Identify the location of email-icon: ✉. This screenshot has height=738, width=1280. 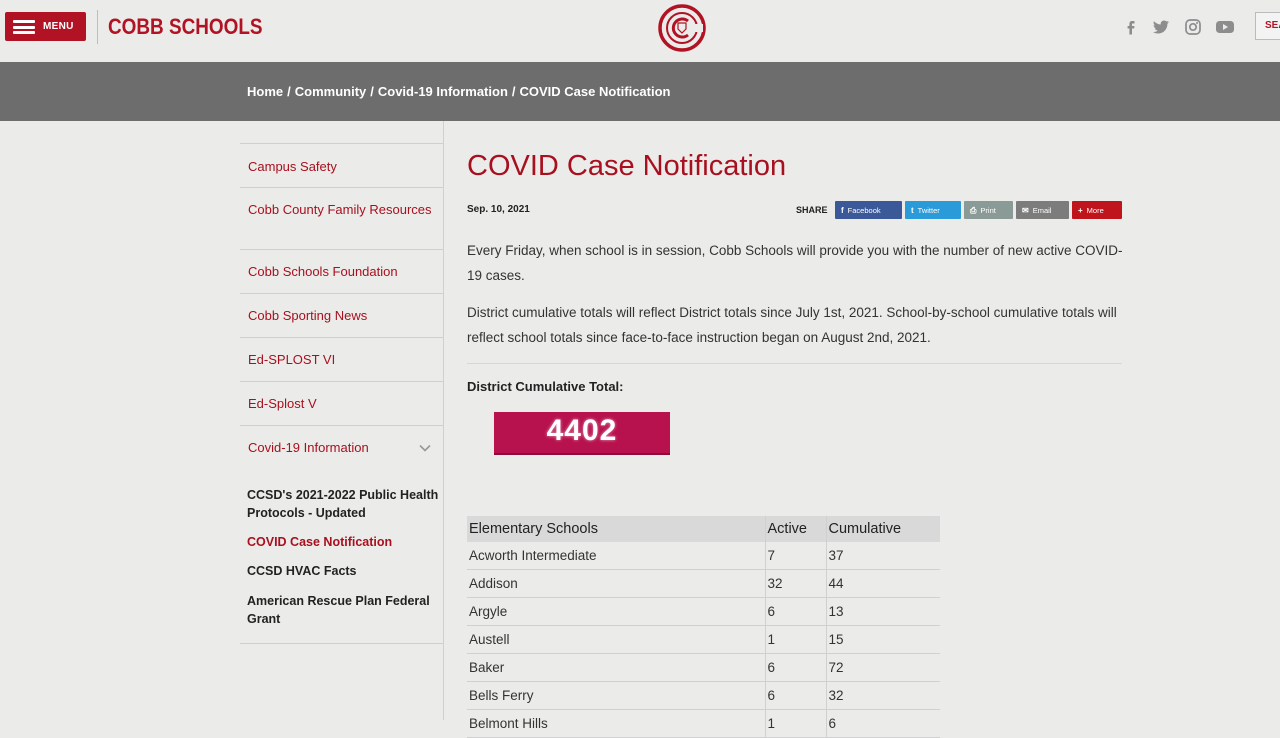
(1025, 210).